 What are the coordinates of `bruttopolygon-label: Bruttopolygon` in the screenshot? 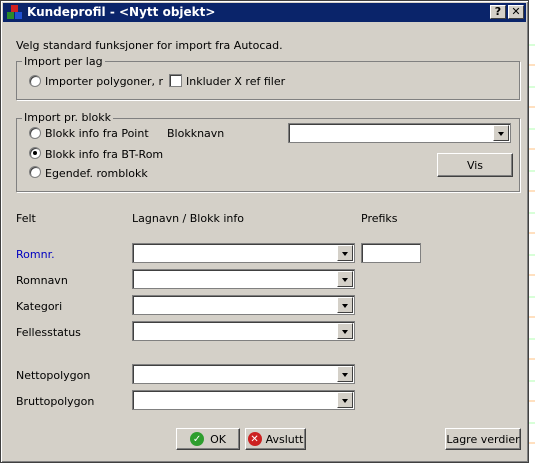 It's located at (55, 401).